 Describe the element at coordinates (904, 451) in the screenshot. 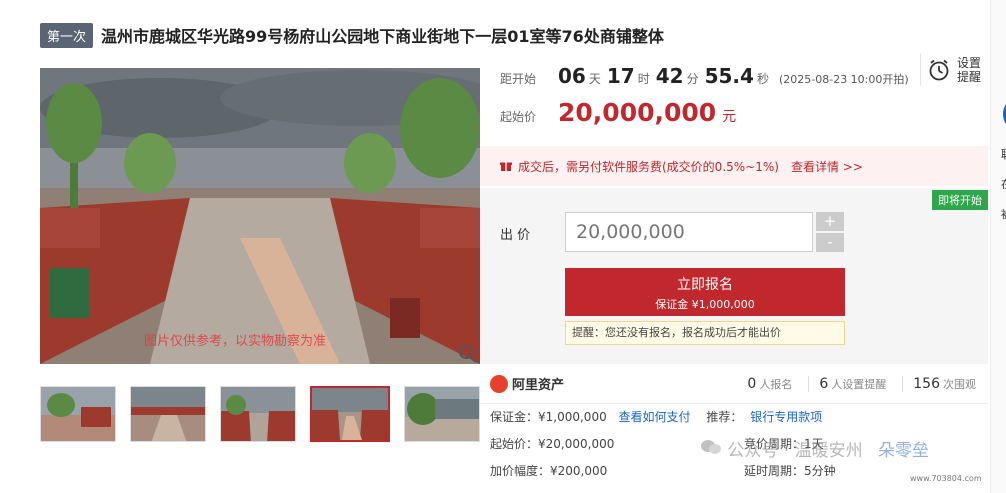

I see `overlay-brand: 朵零垒` at that location.